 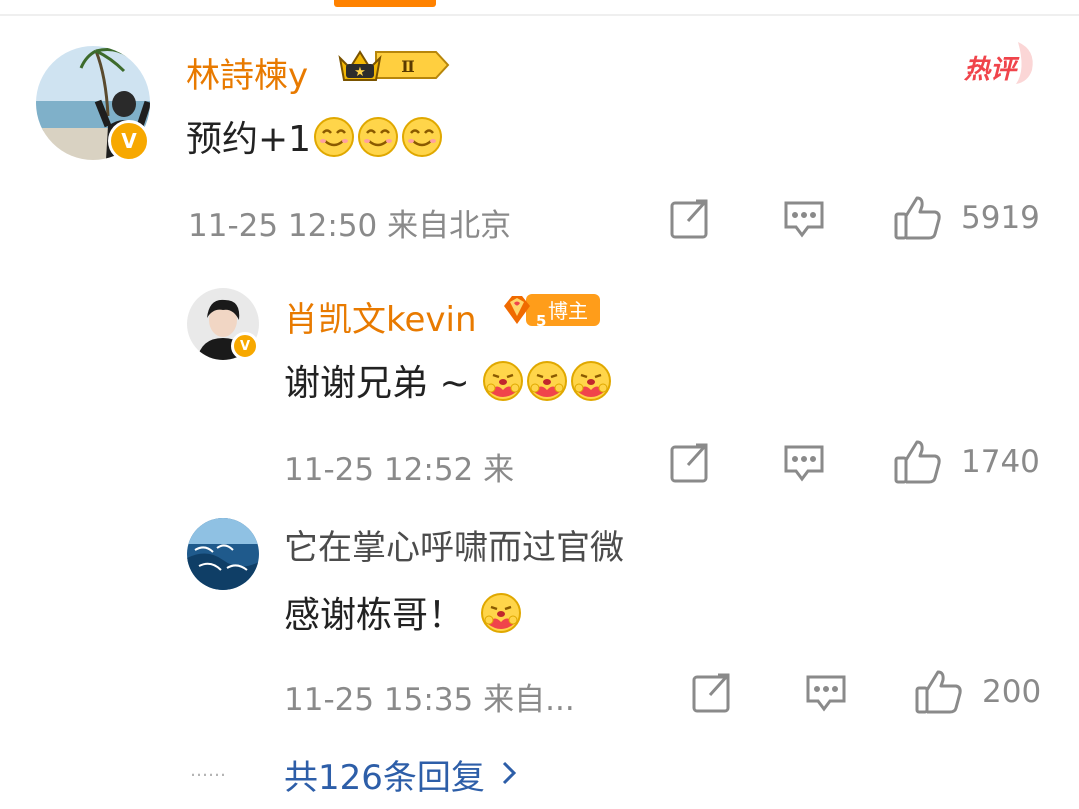 I want to click on hot-label: 热评, so click(x=991, y=70).